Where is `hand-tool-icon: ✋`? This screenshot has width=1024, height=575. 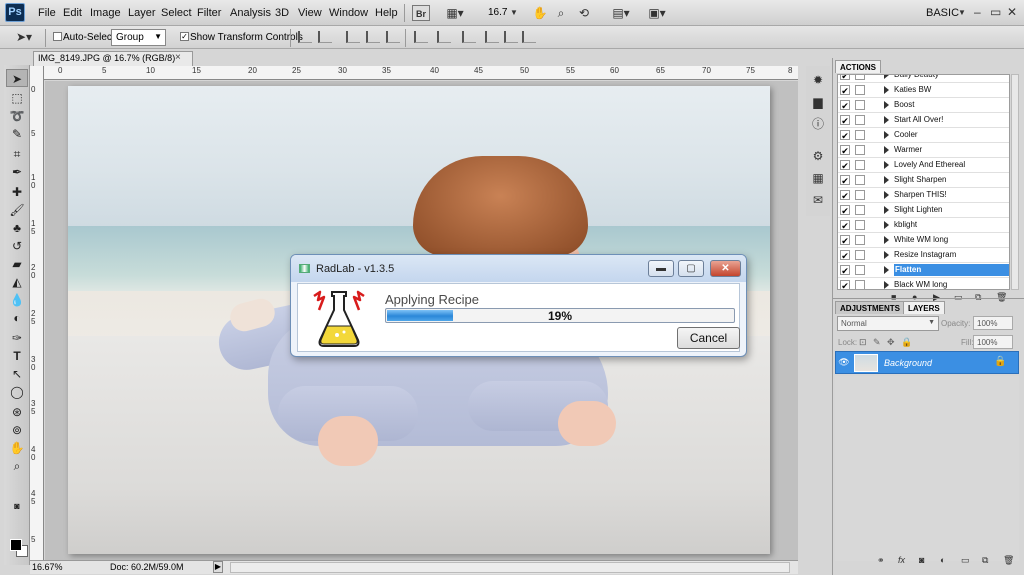 hand-tool-icon: ✋ is located at coordinates (17, 448).